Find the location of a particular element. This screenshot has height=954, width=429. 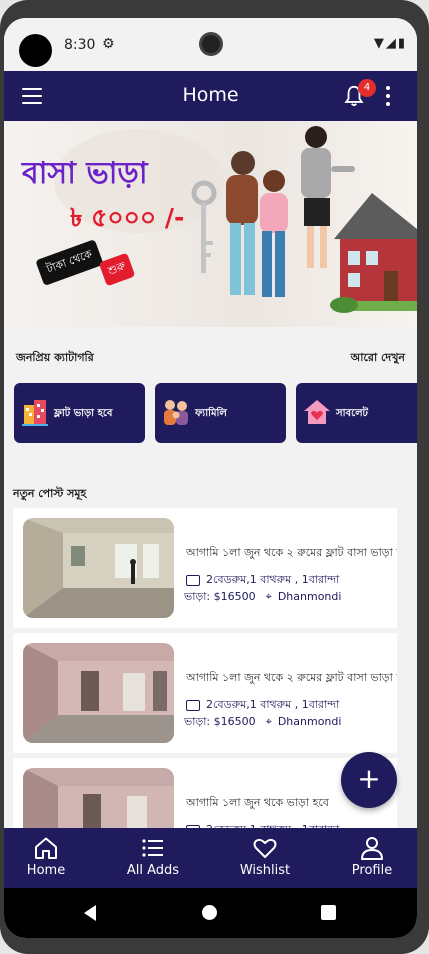

system-status-icons: ▼◢▮ is located at coordinates (390, 43).